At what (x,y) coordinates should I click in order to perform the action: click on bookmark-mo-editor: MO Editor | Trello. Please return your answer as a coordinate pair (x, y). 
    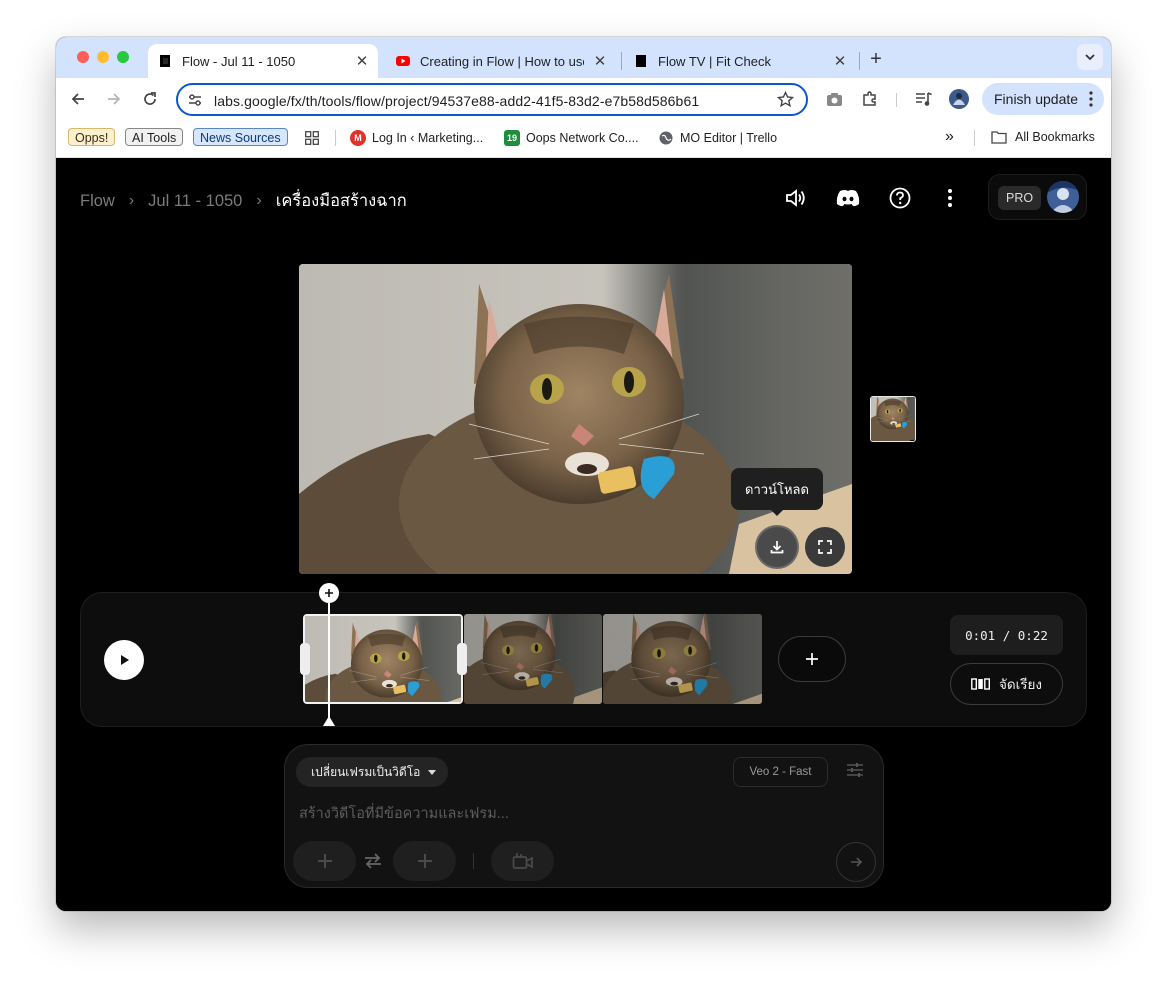
    Looking at the image, I should click on (717, 138).